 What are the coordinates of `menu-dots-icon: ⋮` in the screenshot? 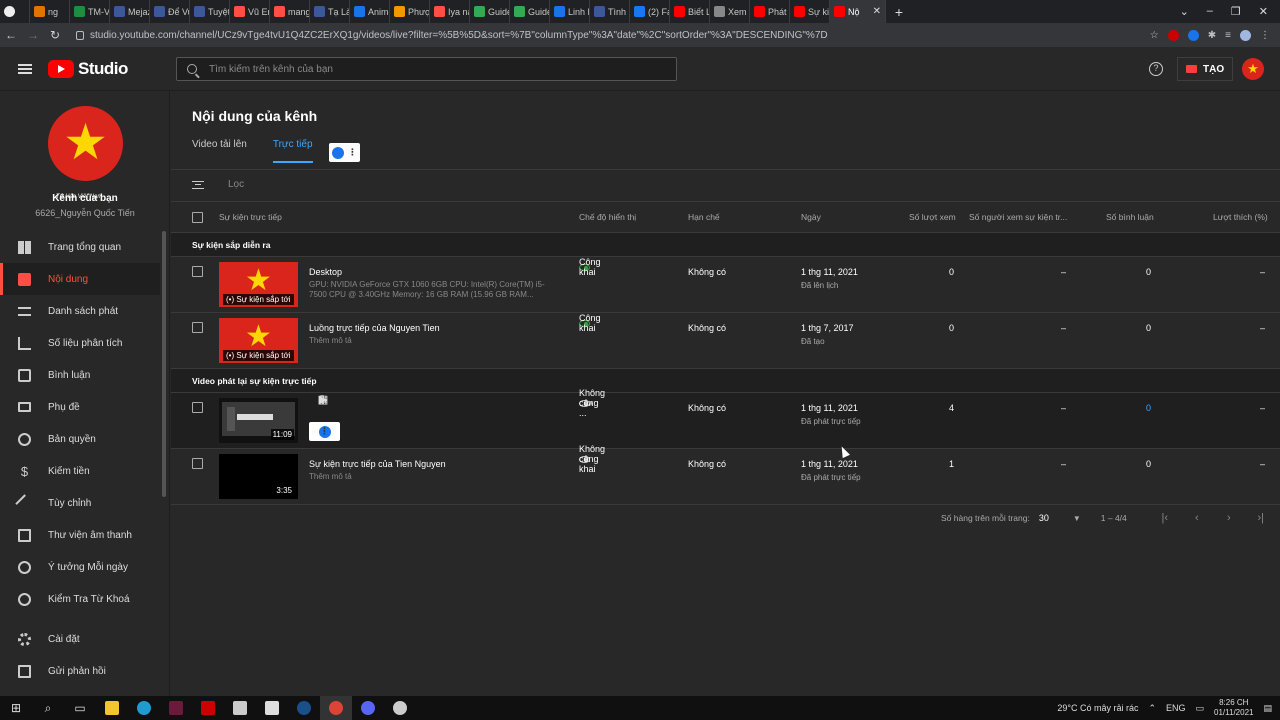 It's located at (1265, 35).